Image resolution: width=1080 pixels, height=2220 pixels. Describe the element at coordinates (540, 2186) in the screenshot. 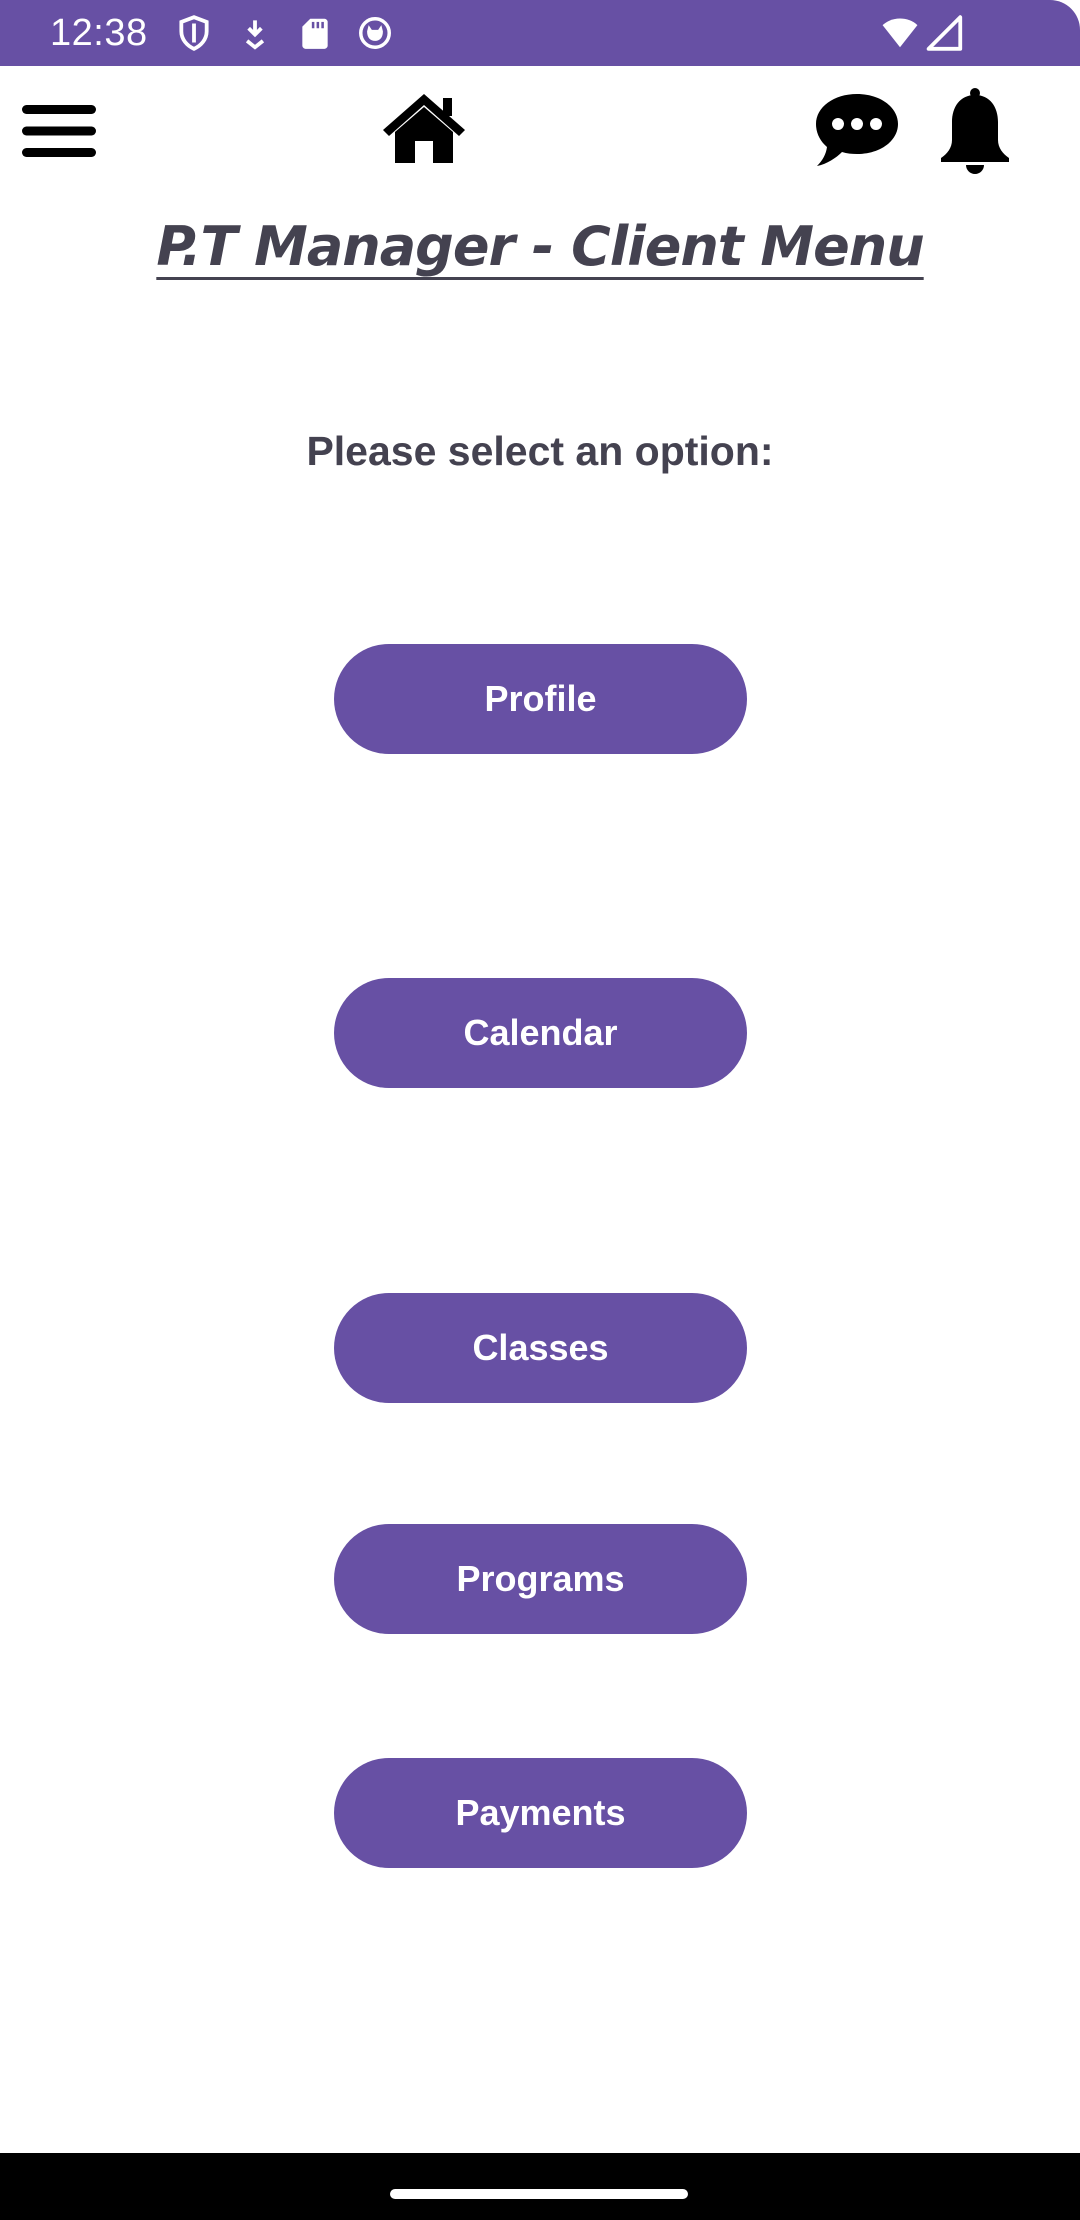

I see `system-navigation-bar` at that location.